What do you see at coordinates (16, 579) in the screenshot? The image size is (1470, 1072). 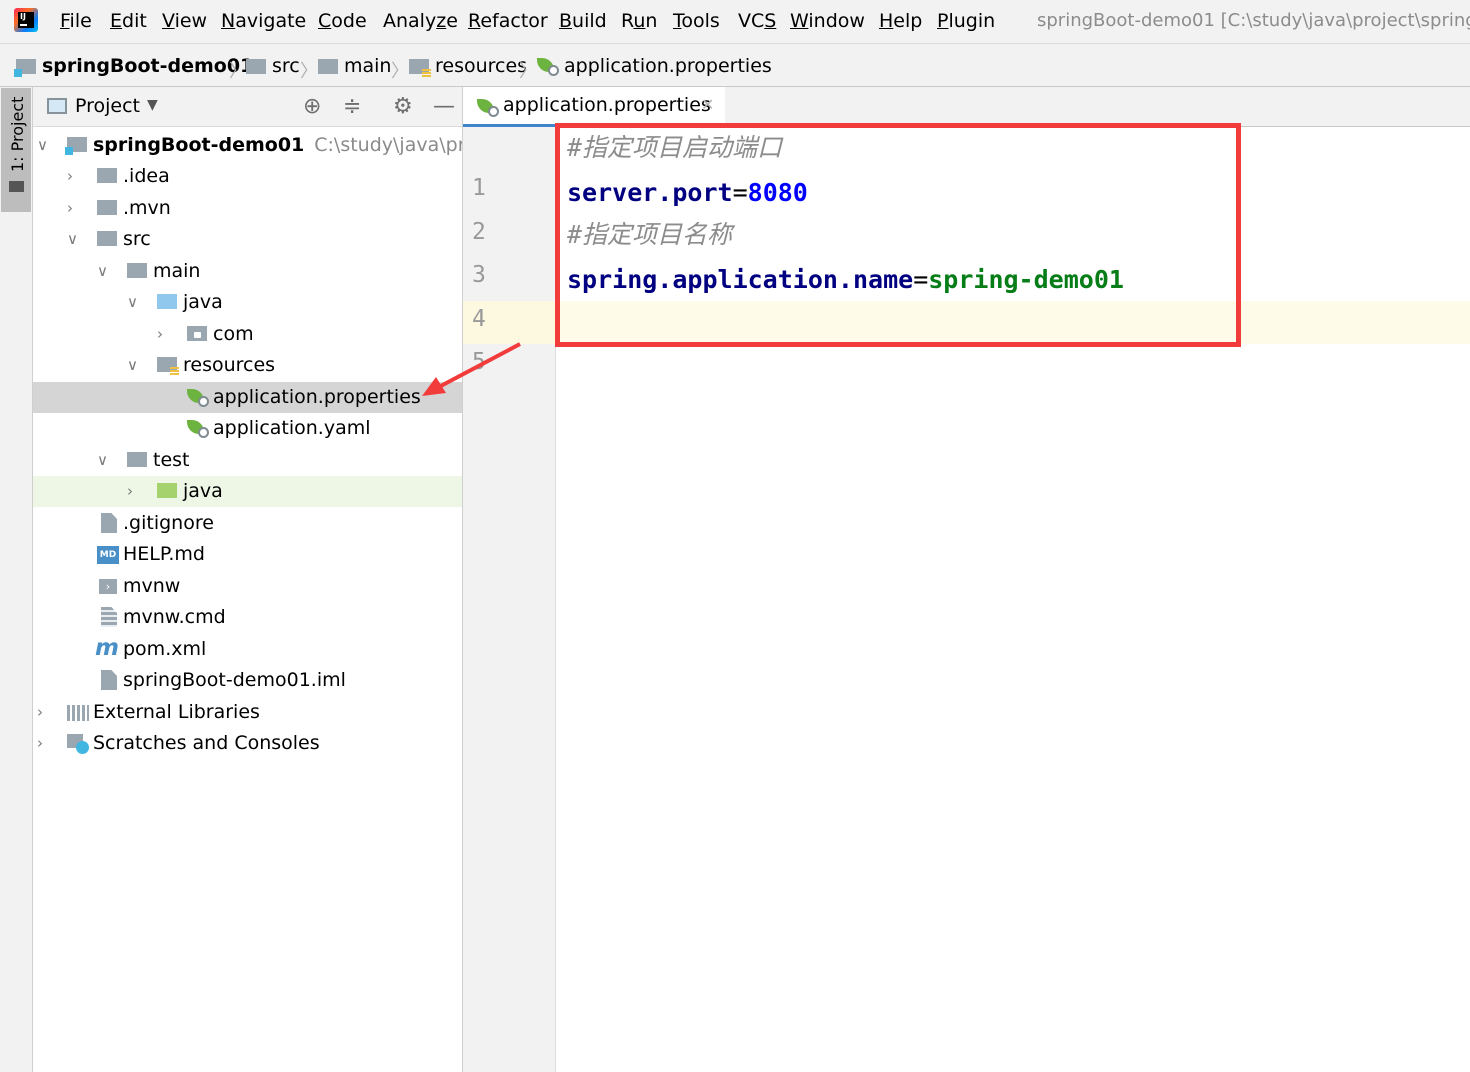 I see `left-tool-strip` at bounding box center [16, 579].